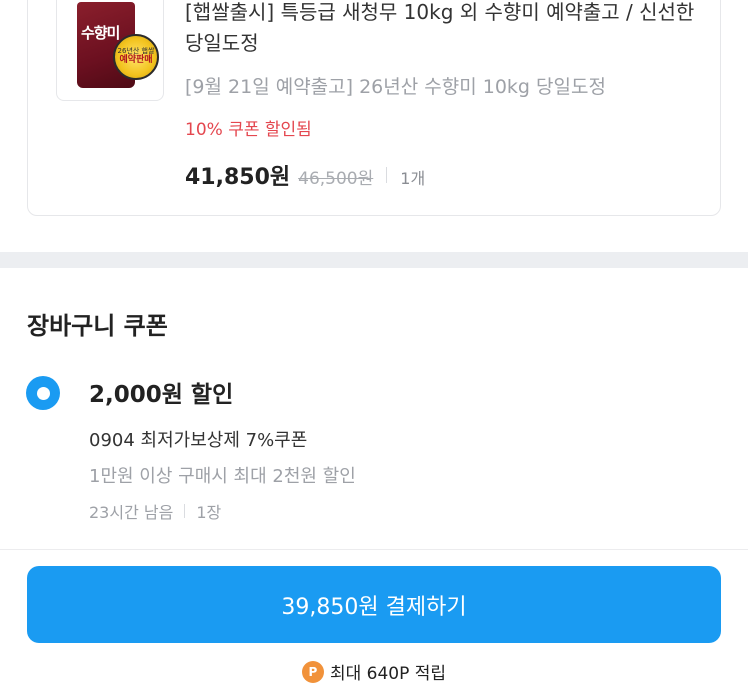 Image resolution: width=748 pixels, height=699 pixels. I want to click on coupon-applied-text: 10% 쿠폰 할인됨, so click(248, 130).